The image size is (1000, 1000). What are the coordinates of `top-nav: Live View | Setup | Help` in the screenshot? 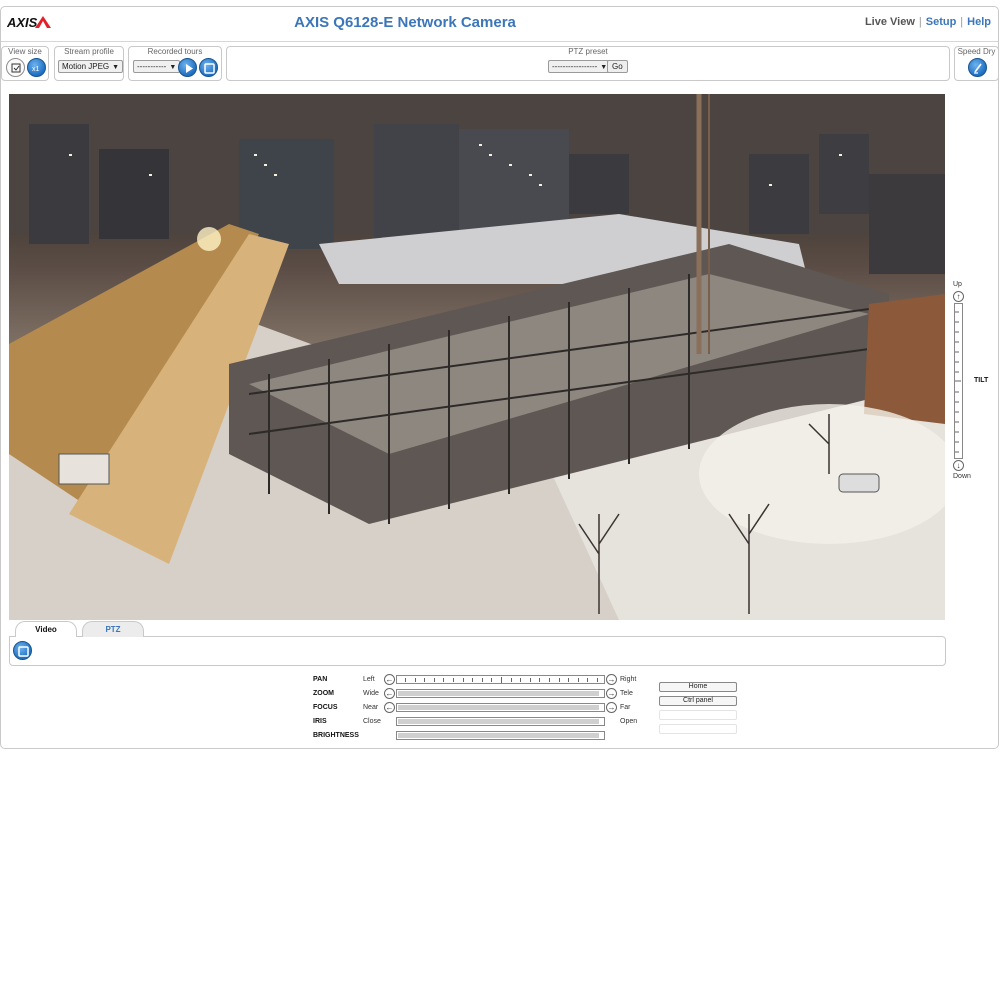 It's located at (928, 22).